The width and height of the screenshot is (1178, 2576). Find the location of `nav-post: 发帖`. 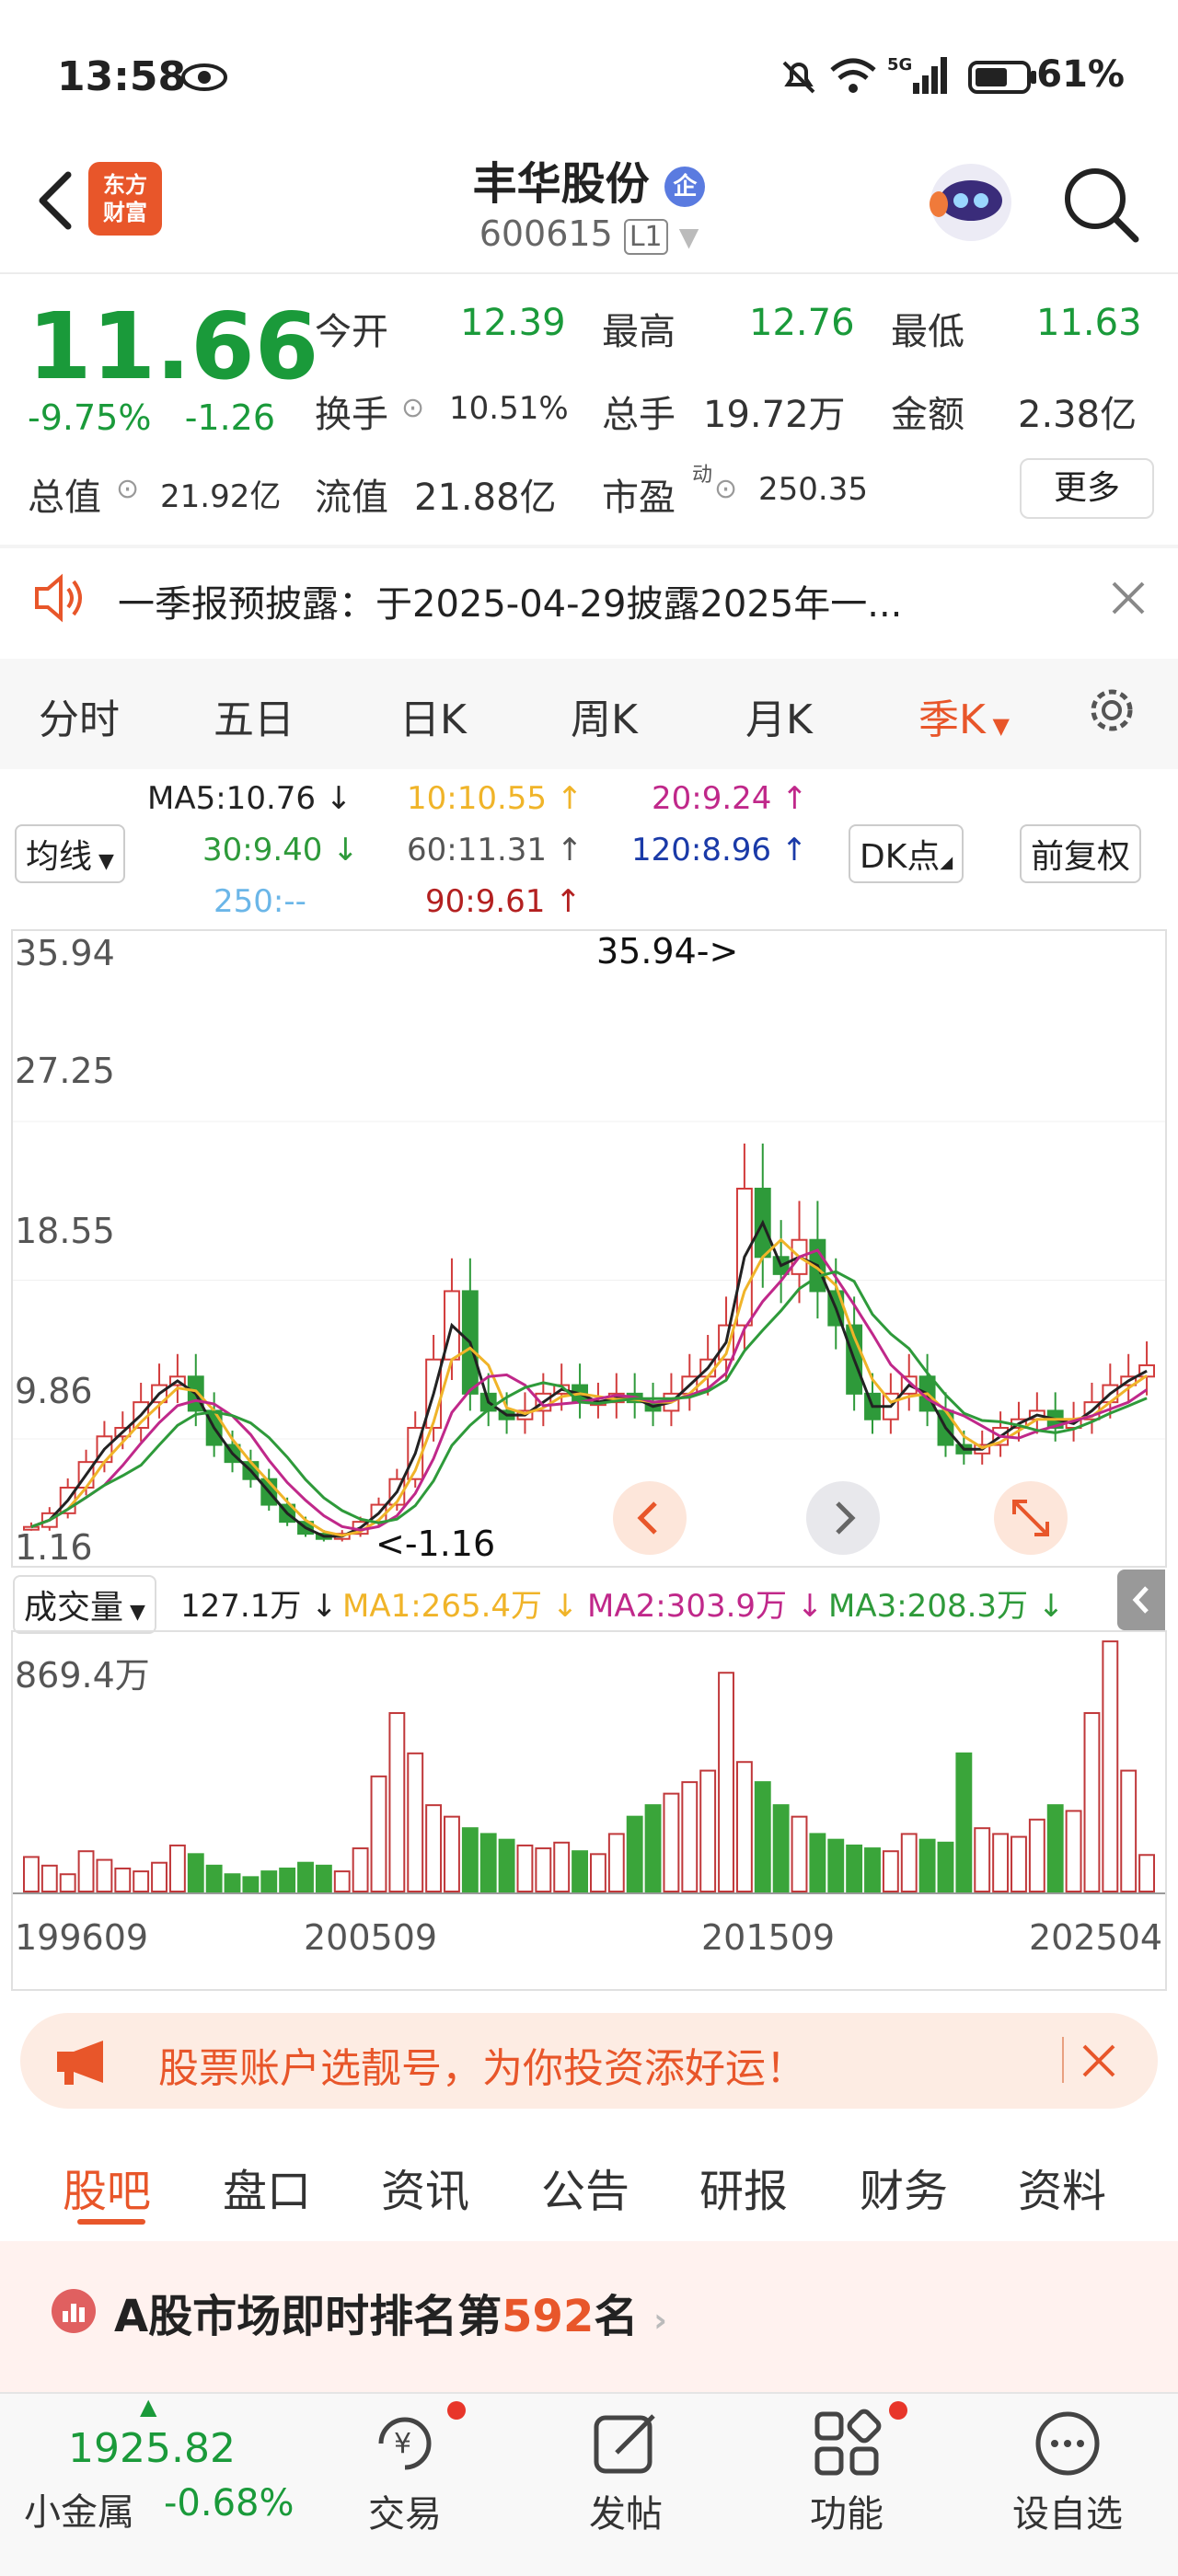

nav-post: 发帖 is located at coordinates (625, 2510).